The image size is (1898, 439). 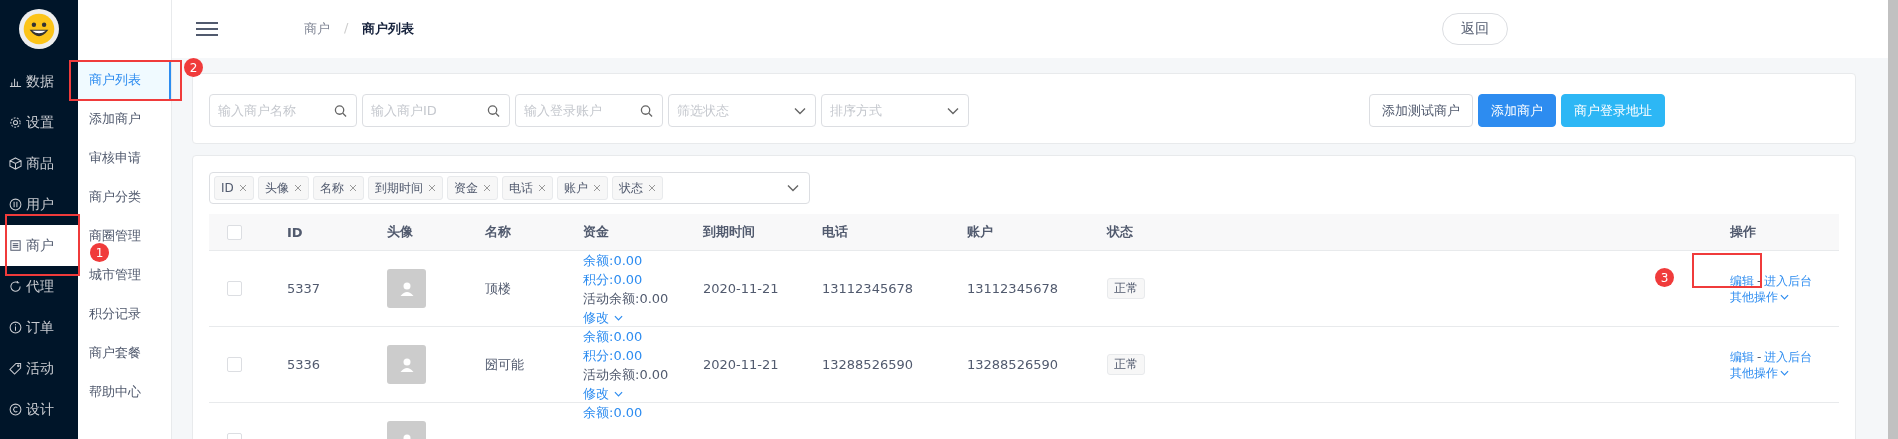 I want to click on nav-item: 订单, so click(x=39, y=327).